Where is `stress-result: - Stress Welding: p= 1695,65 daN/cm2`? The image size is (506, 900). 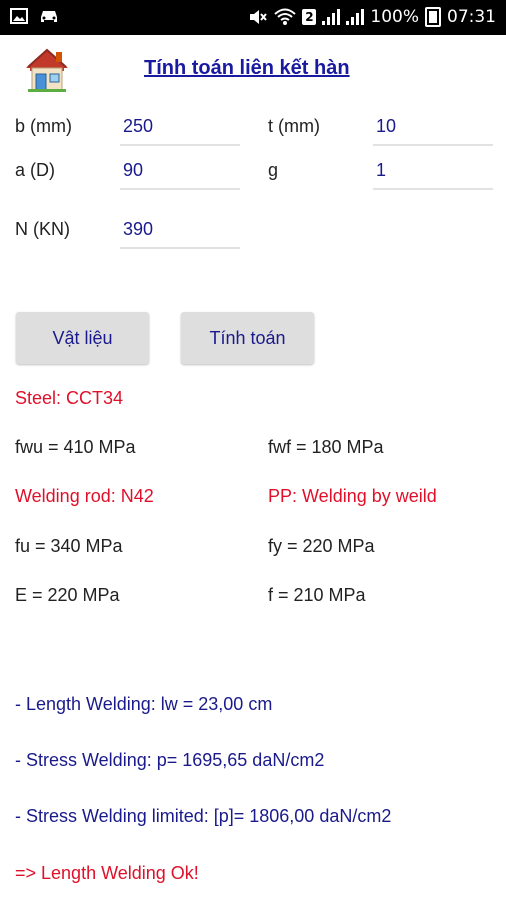 stress-result: - Stress Welding: p= 1695,65 daN/cm2 is located at coordinates (170, 760).